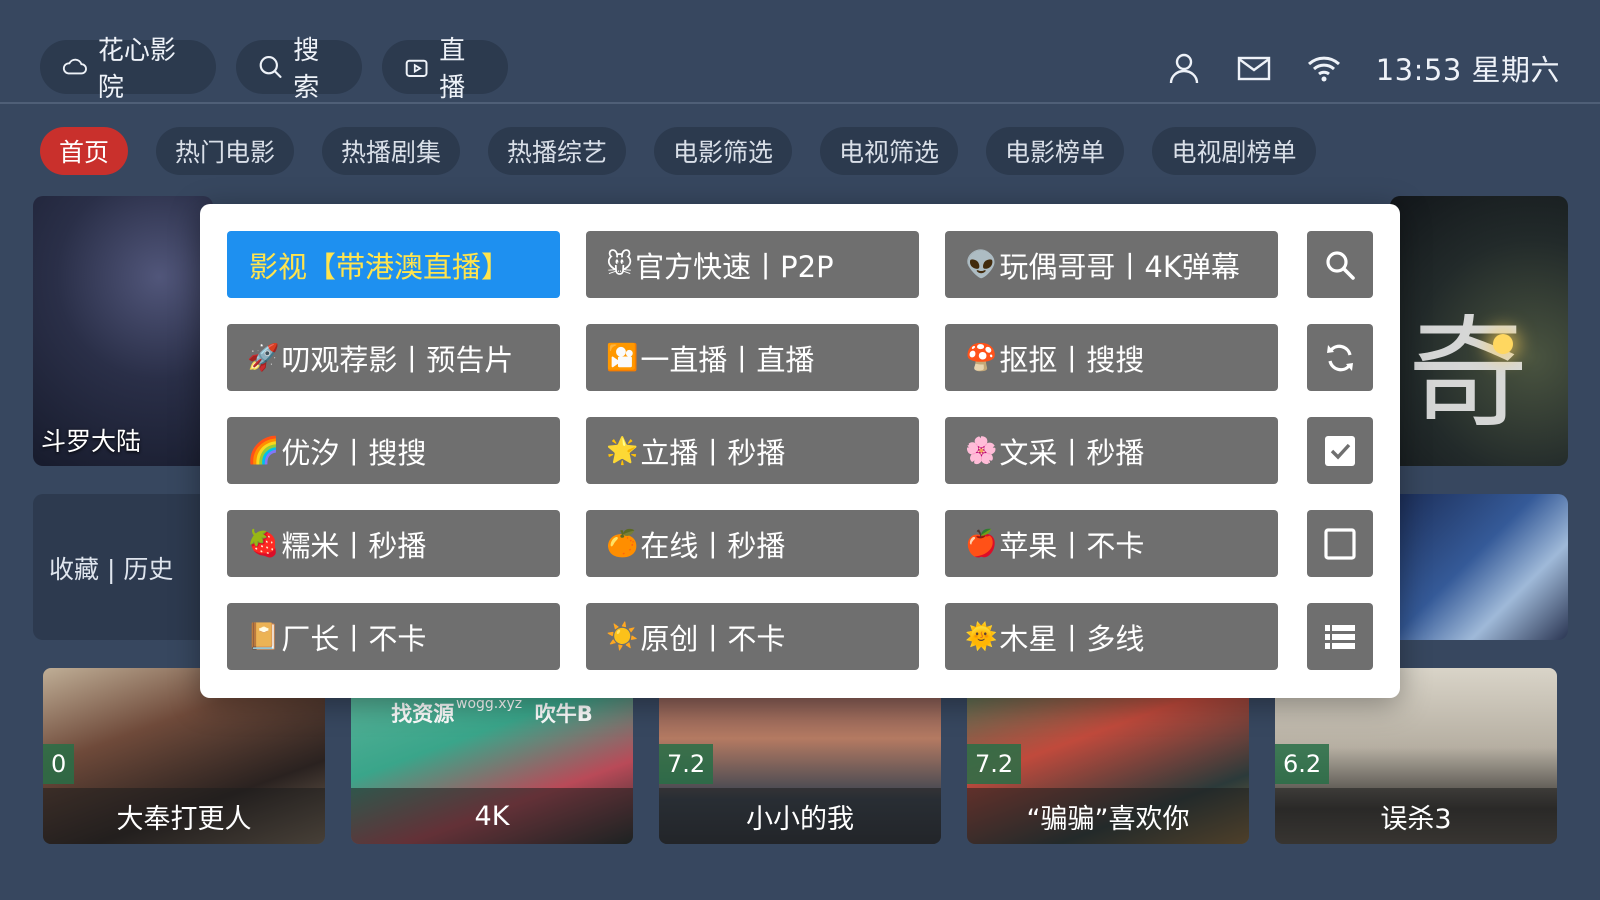 The image size is (1600, 900). Describe the element at coordinates (1072, 359) in the screenshot. I see `source-label: 抠抠丨搜搜` at that location.